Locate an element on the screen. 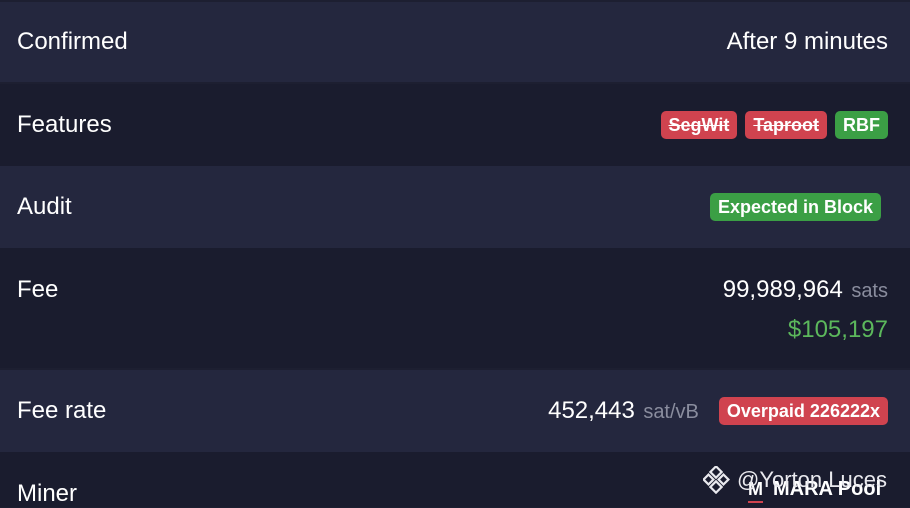 This screenshot has height=508, width=910. feature-badges: SegWit Taproot RBF is located at coordinates (774, 125).